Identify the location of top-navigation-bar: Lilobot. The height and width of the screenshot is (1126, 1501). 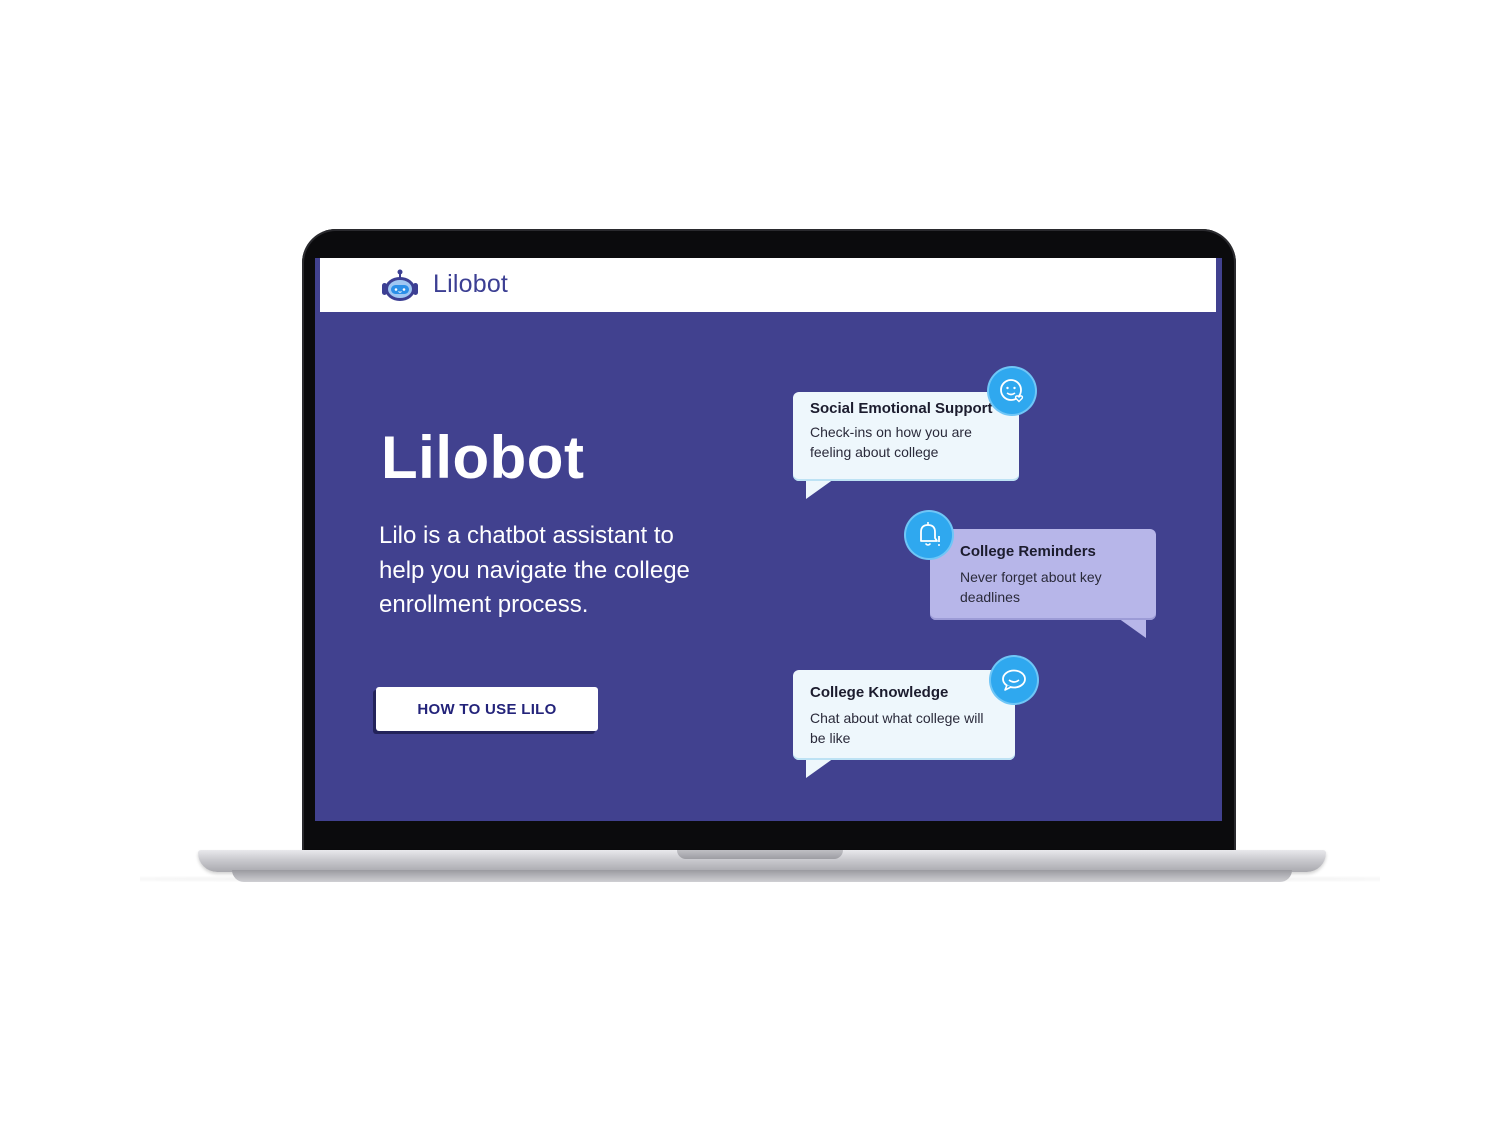
(768, 285).